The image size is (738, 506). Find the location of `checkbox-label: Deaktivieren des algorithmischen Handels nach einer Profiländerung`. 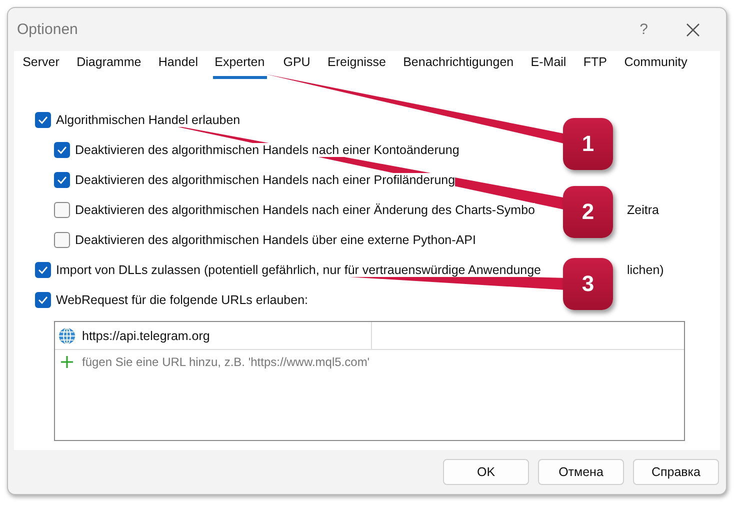

checkbox-label: Deaktivieren des algorithmischen Handels nach einer Profiländerung is located at coordinates (265, 180).